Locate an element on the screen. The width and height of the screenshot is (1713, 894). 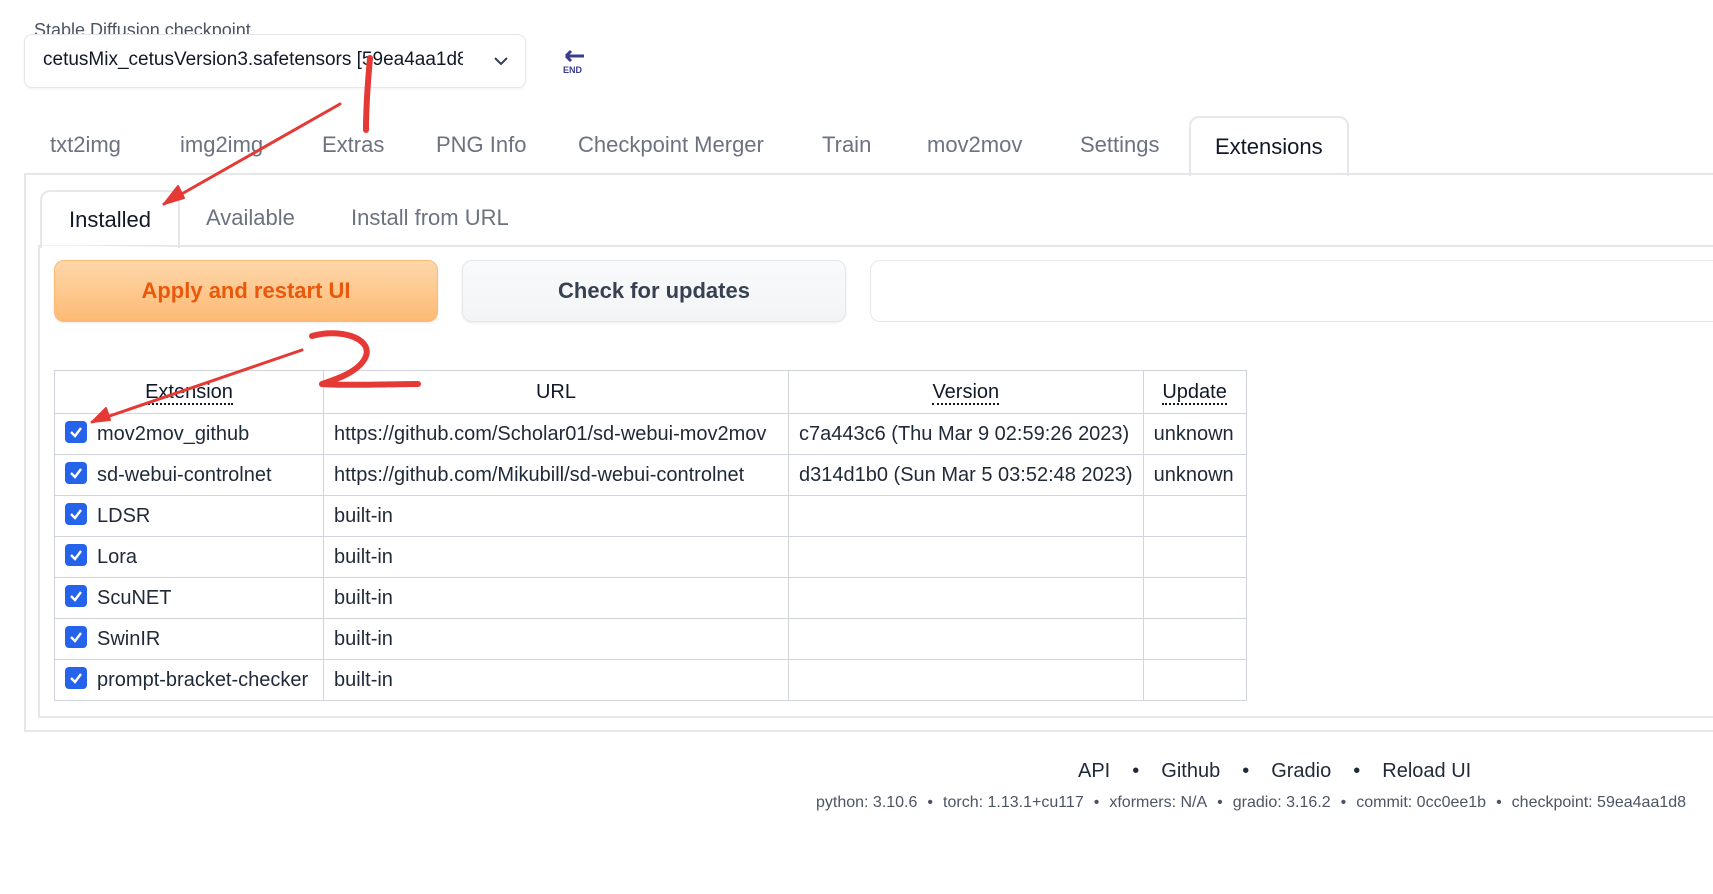
header-update: Update is located at coordinates (1194, 392).